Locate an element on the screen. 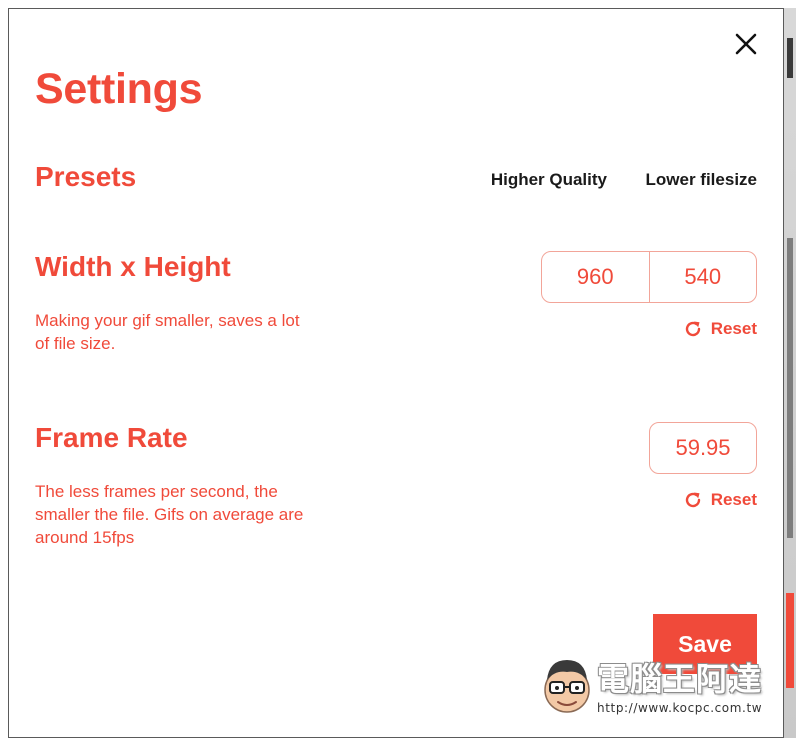 Image resolution: width=804 pixels, height=750 pixels. frame-rate-title: Frame Rate is located at coordinates (111, 437).